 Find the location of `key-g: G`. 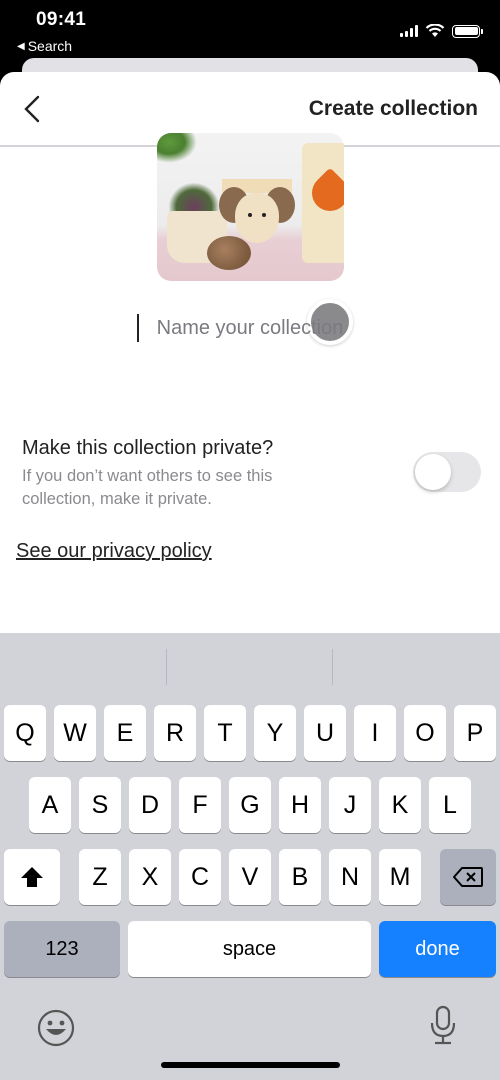

key-g: G is located at coordinates (250, 805).